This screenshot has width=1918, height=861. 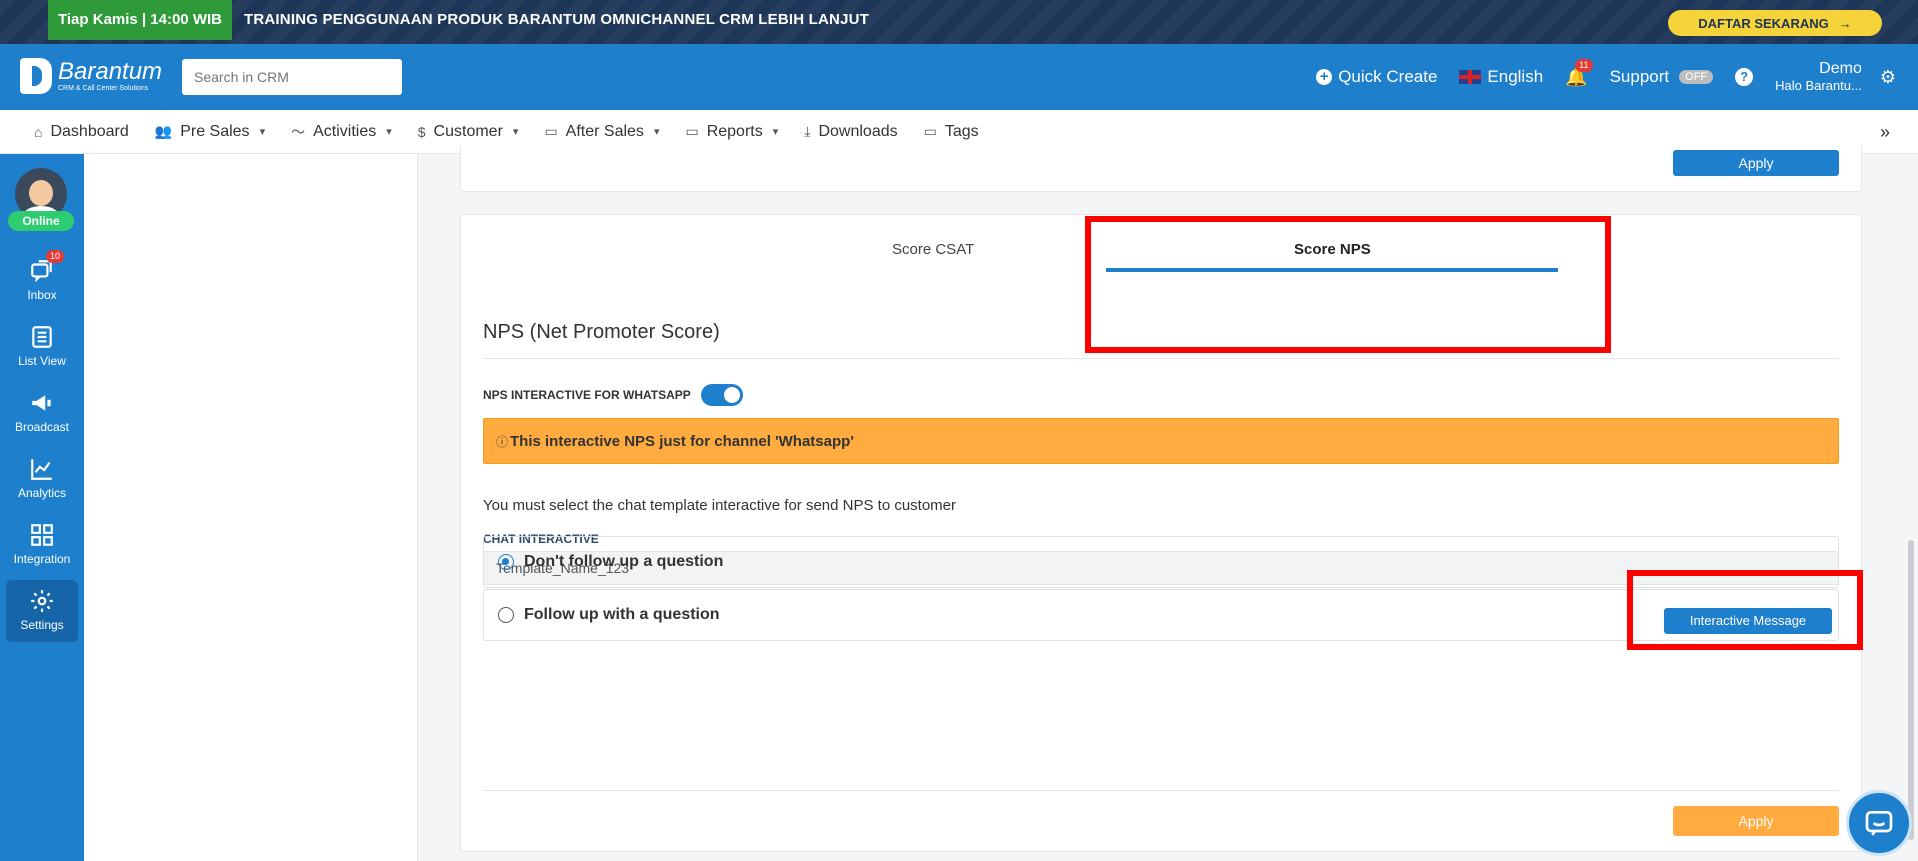 What do you see at coordinates (292, 77) in the screenshot?
I see `search-input` at bounding box center [292, 77].